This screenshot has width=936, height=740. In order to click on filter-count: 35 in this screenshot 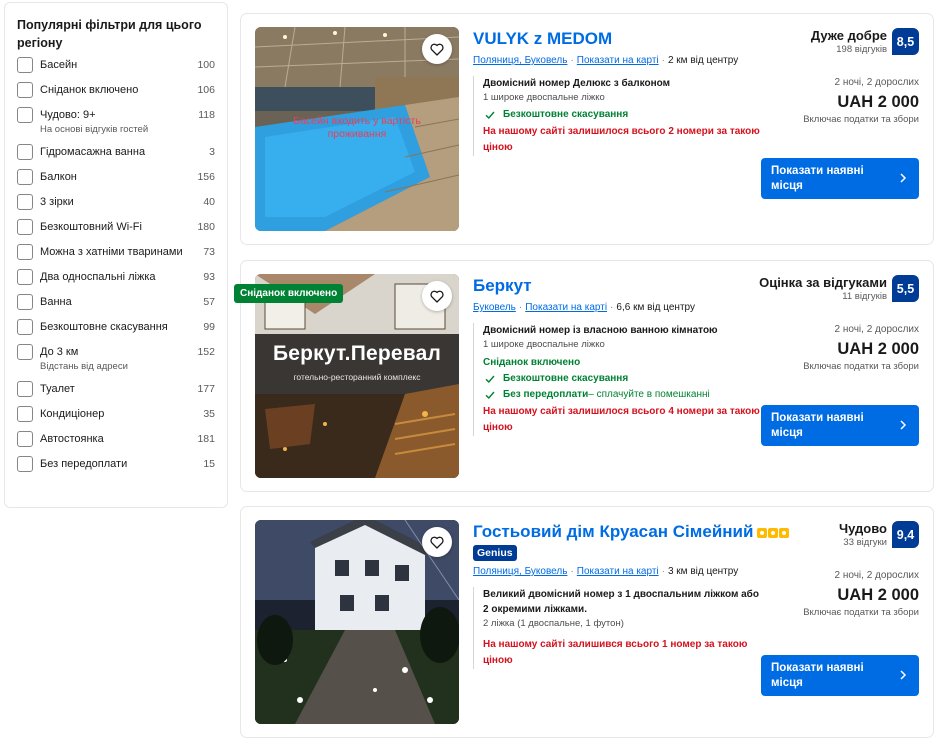, I will do `click(209, 414)`.